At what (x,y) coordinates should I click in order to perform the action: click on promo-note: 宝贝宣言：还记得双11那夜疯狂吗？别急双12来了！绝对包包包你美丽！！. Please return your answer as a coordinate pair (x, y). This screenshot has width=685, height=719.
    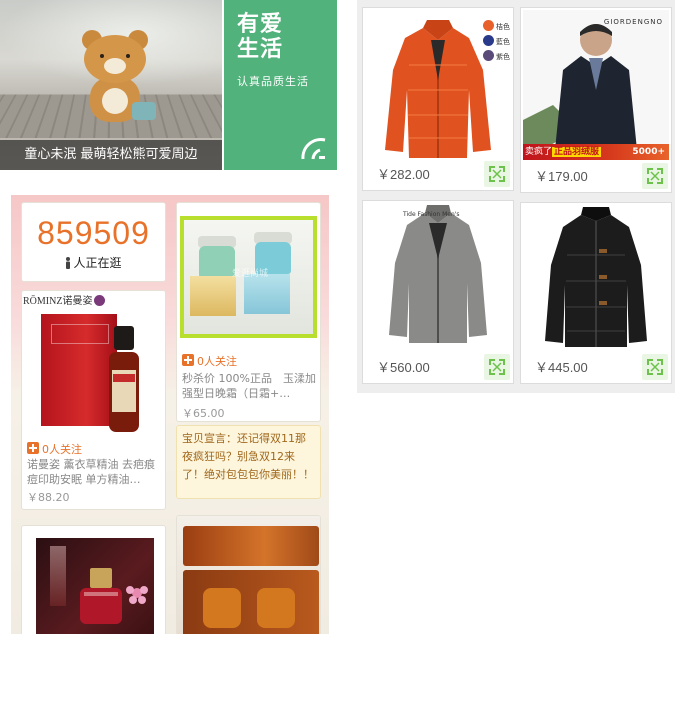
    Looking at the image, I should click on (248, 456).